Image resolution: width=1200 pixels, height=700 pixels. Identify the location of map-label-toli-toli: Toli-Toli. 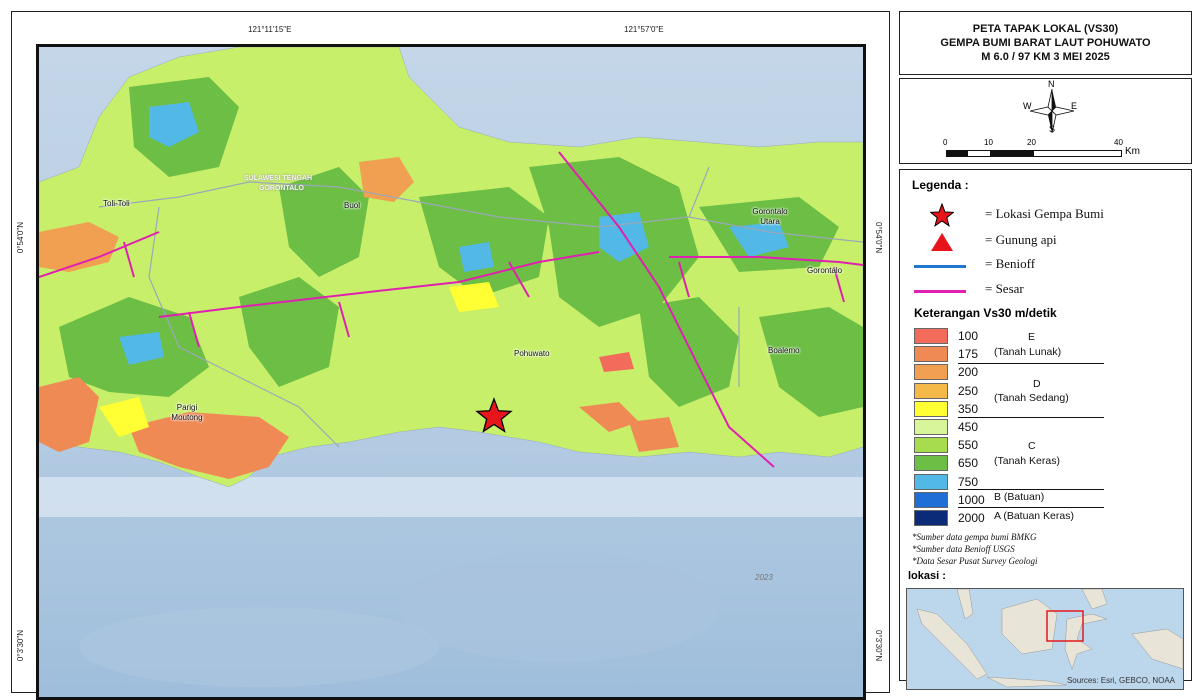
(116, 203).